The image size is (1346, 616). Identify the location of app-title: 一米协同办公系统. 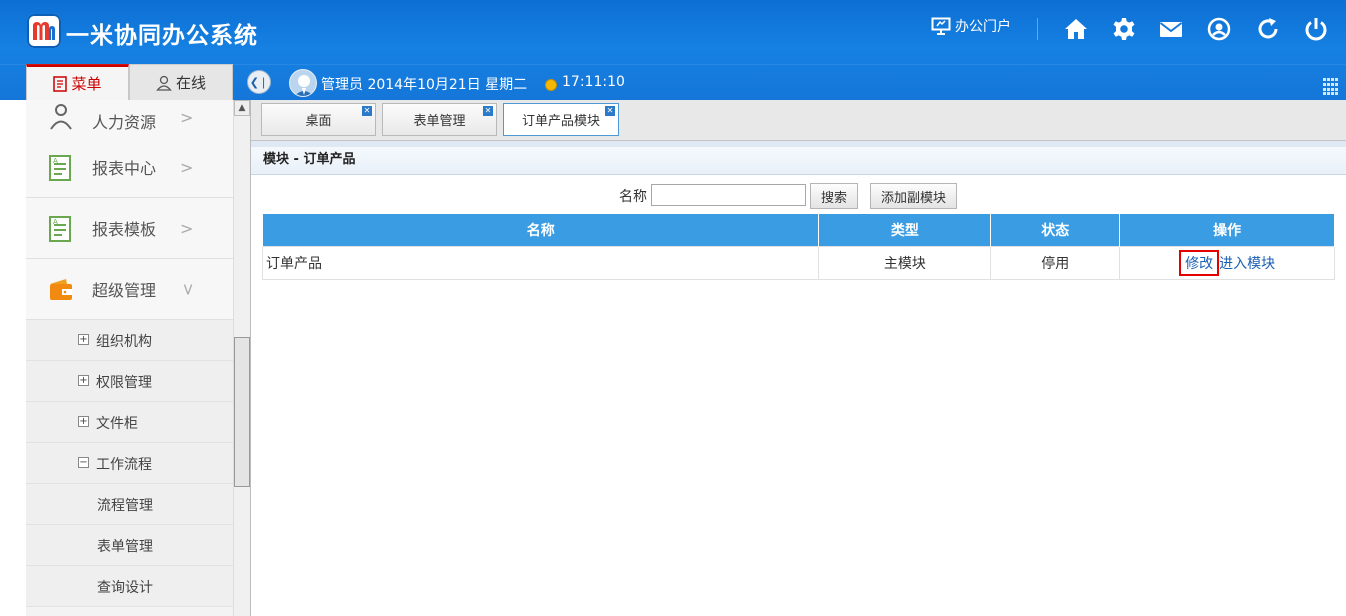
(162, 36).